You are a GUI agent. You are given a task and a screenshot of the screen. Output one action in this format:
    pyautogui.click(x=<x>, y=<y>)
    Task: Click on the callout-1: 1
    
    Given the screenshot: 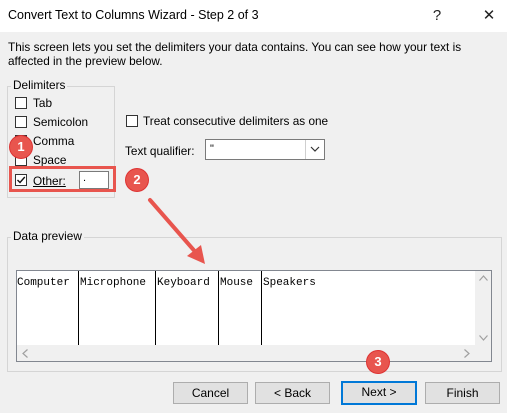 What is the action you would take?
    pyautogui.click(x=21, y=147)
    